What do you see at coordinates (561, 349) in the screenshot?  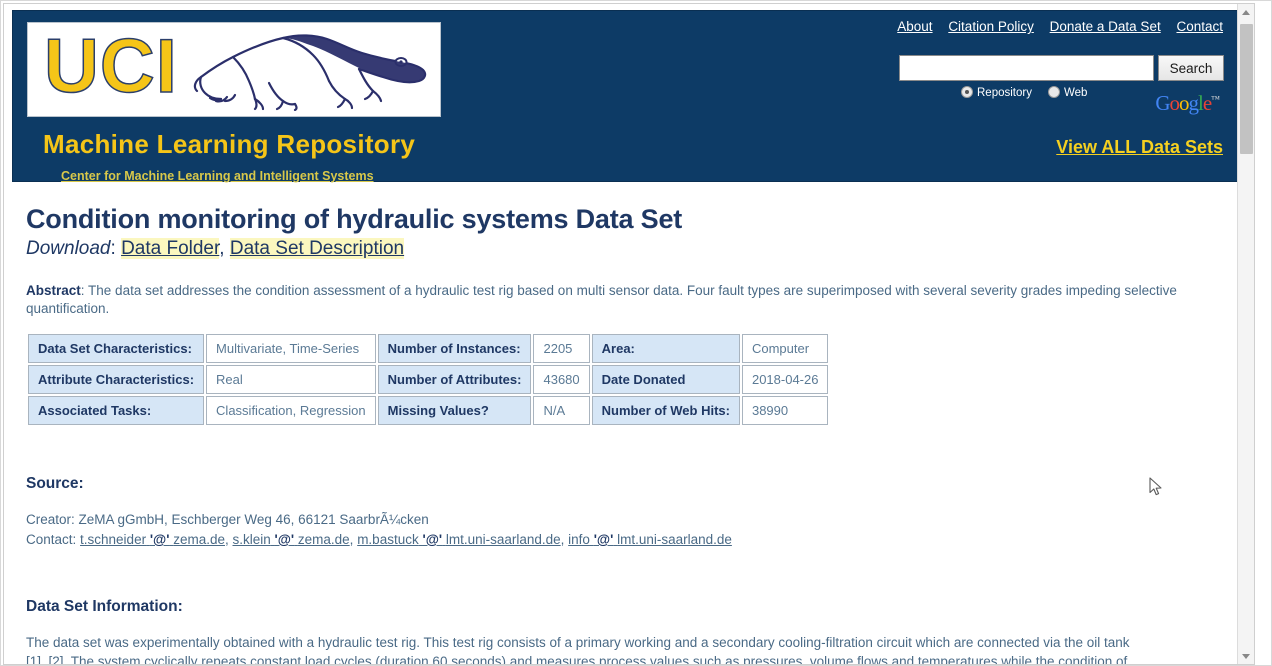 I see `cell-value-number-of-instances: 2205` at bounding box center [561, 349].